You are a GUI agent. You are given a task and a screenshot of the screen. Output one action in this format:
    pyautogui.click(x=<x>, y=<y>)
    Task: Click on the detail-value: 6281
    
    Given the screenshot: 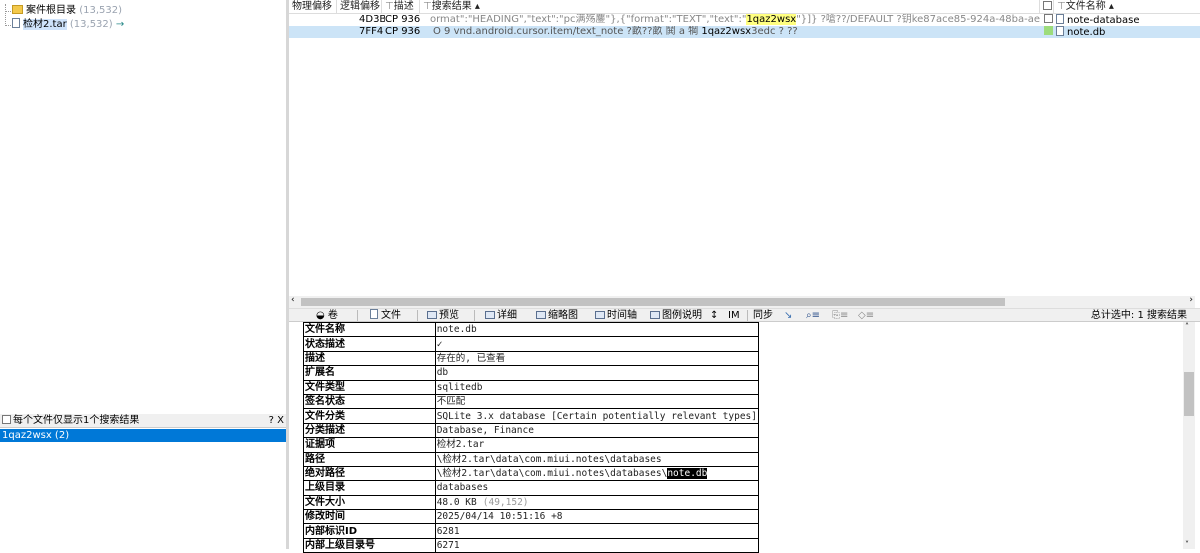 What is the action you would take?
    pyautogui.click(x=597, y=531)
    